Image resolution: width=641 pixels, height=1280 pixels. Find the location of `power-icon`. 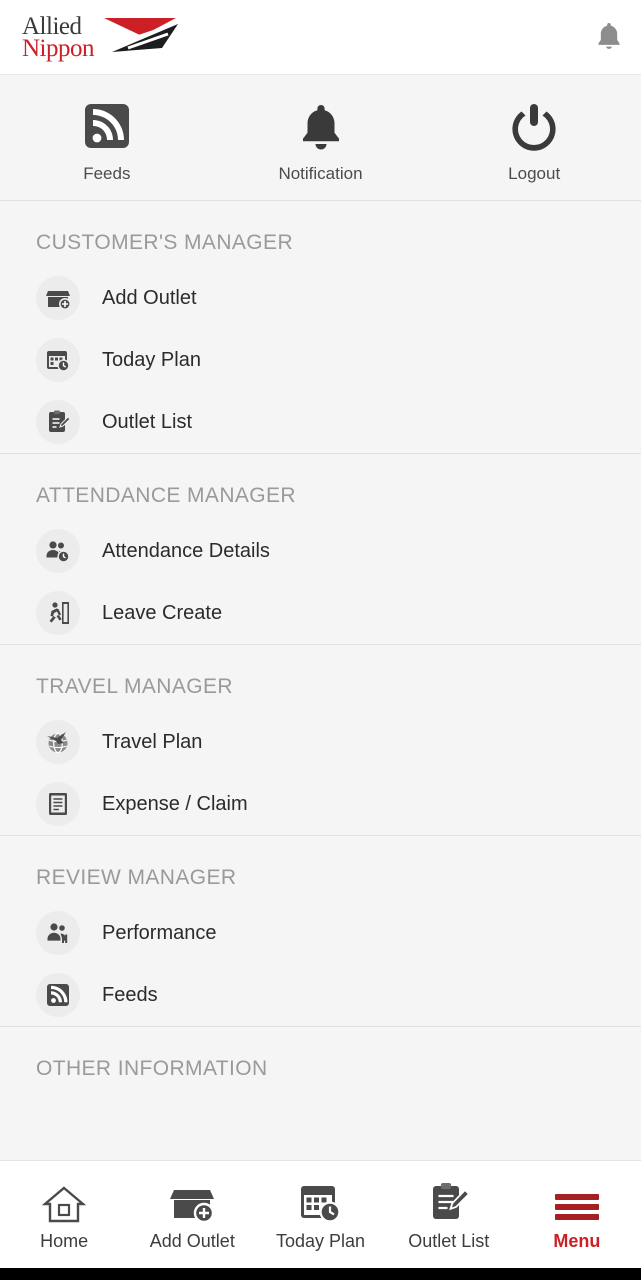

power-icon is located at coordinates (534, 126).